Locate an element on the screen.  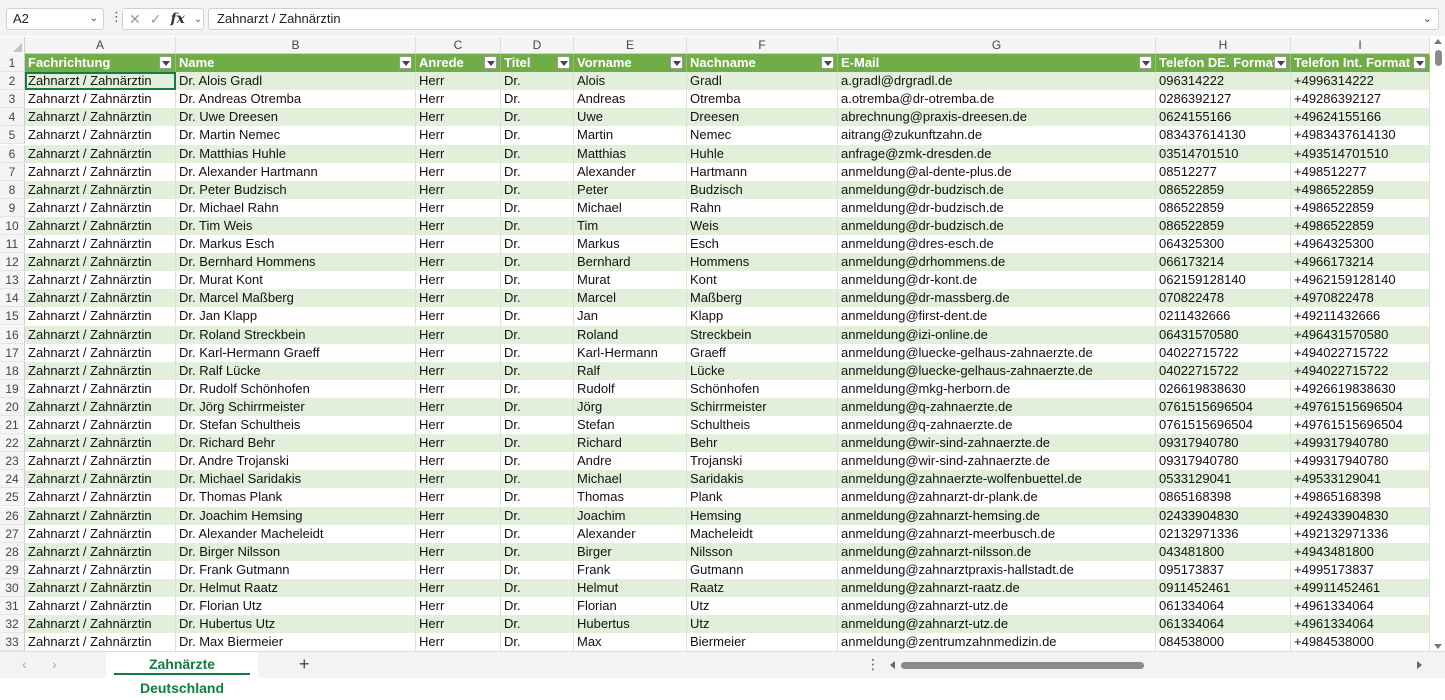
row-number: 1 is located at coordinates (12, 63).